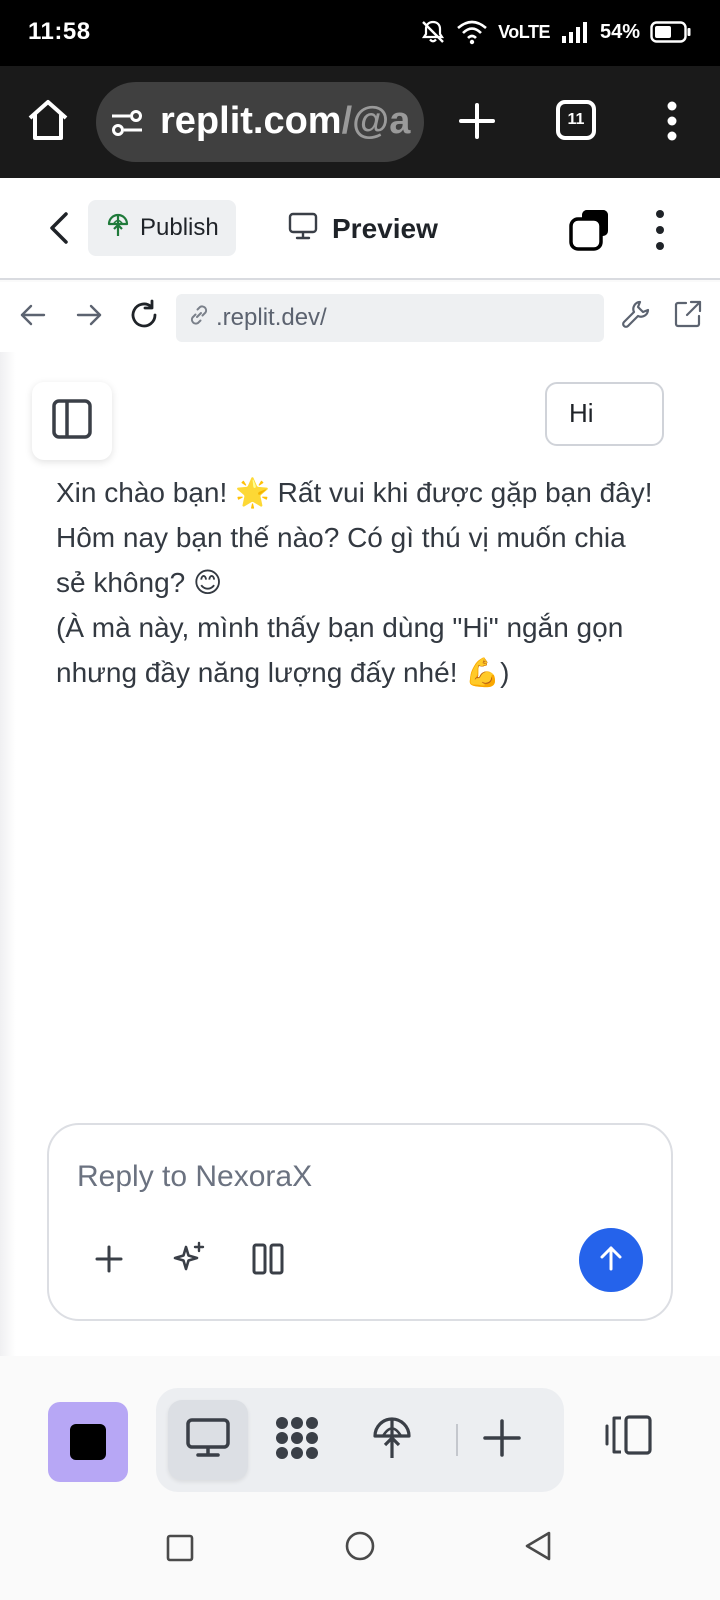 The image size is (720, 1600). Describe the element at coordinates (477, 121) in the screenshot. I see `new-tab-icon` at that location.